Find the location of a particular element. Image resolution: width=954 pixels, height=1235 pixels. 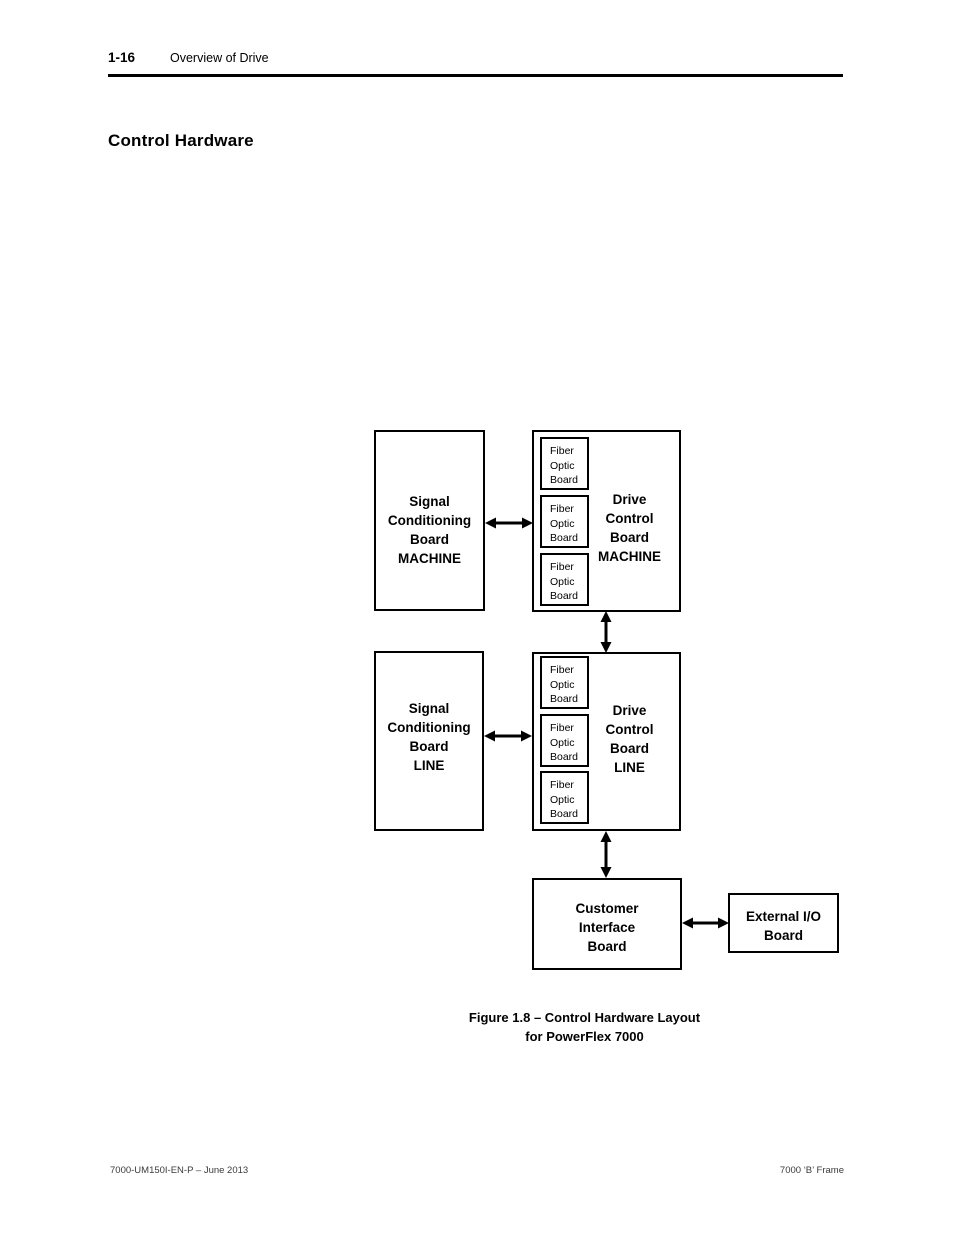

footer-document-code: 7000-UM150I-EN-P – June 2013 is located at coordinates (179, 1170).